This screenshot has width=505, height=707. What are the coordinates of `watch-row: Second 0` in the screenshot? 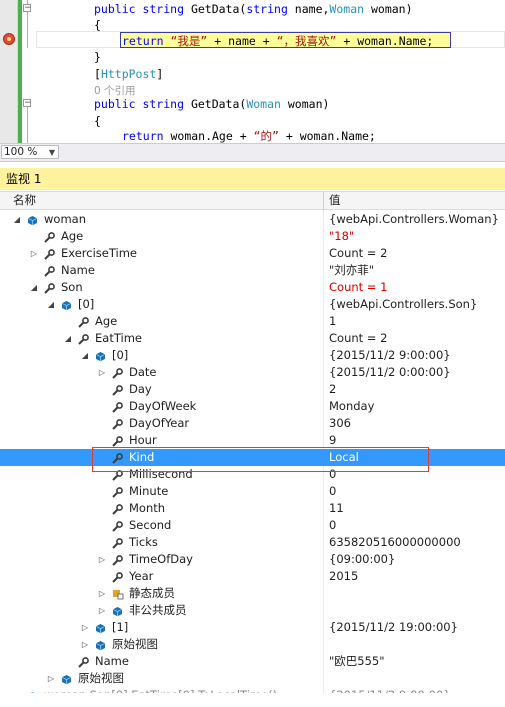 It's located at (252, 525).